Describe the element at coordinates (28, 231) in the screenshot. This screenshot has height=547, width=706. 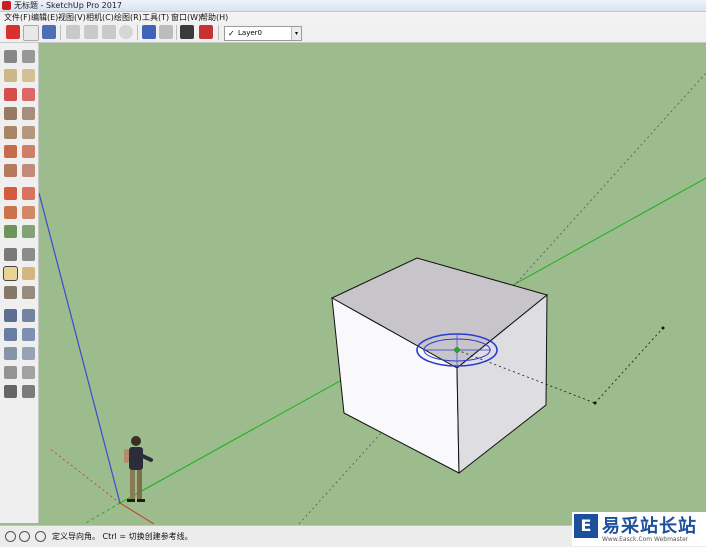
I see `offset-icon` at that location.